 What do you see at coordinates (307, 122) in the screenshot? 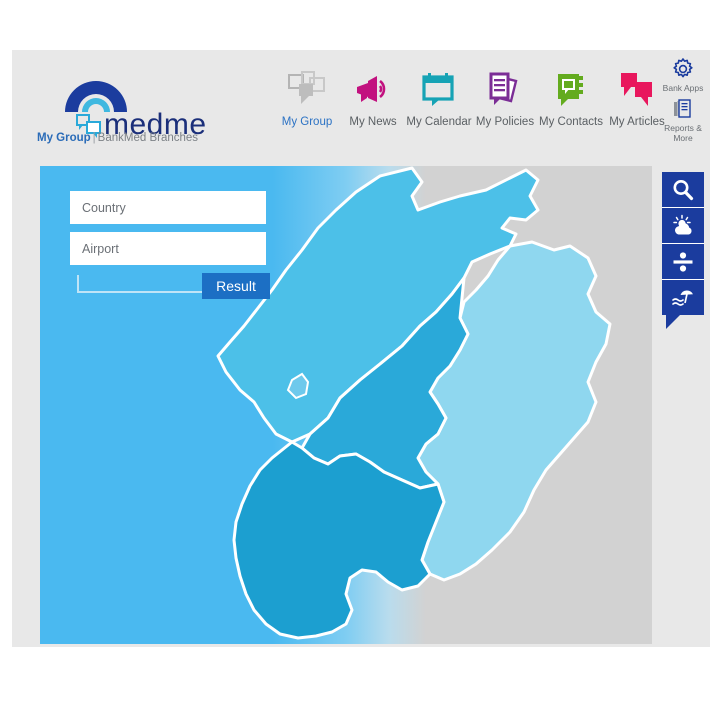
I see `nav-label: My Group` at bounding box center [307, 122].